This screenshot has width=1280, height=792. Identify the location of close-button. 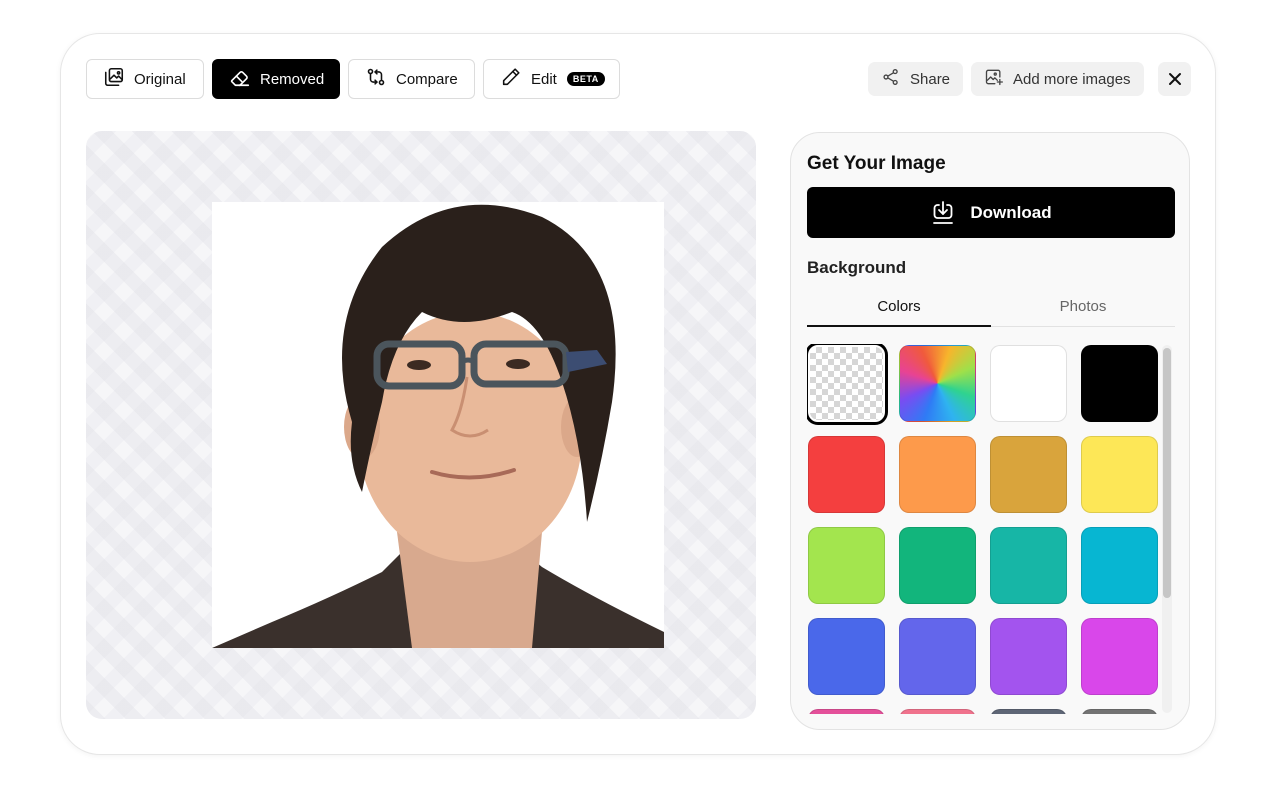
(1174, 79).